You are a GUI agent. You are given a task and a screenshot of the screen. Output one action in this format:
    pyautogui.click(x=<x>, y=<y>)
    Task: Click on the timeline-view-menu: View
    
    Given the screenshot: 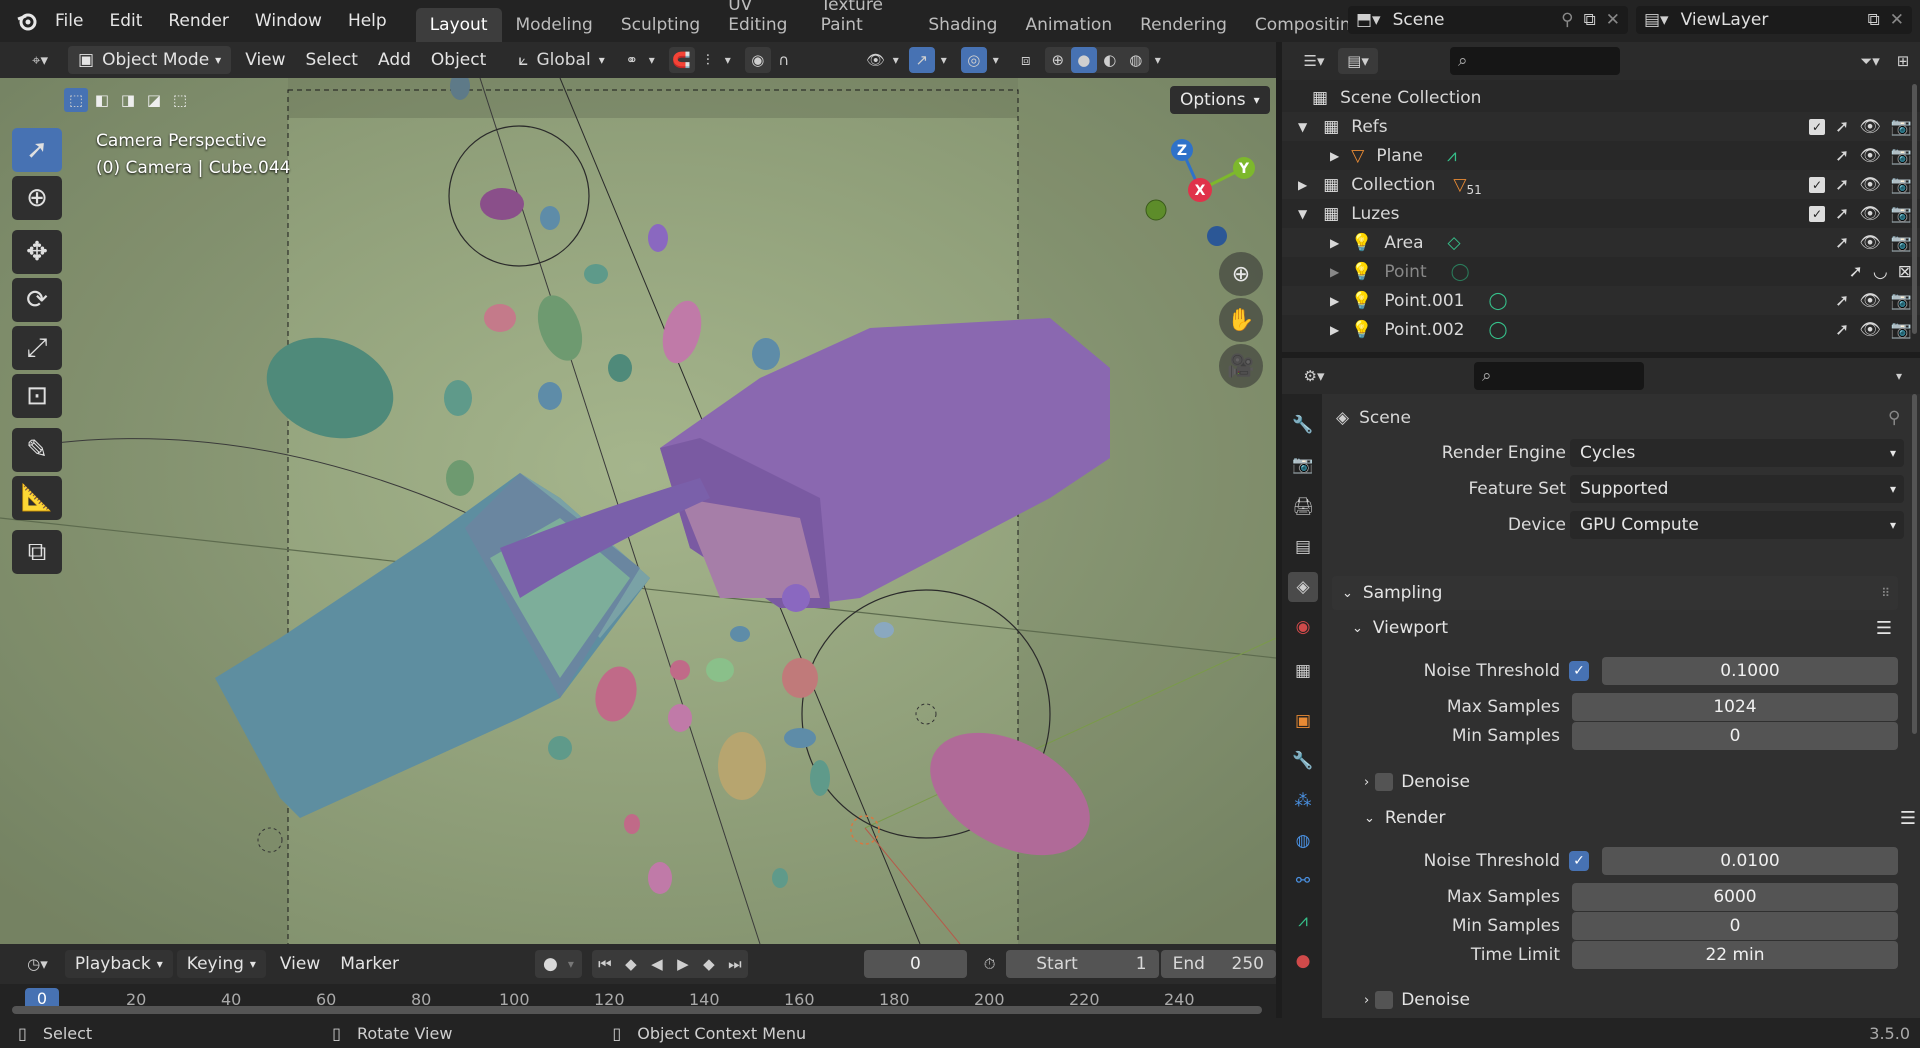 What is the action you would take?
    pyautogui.click(x=300, y=964)
    